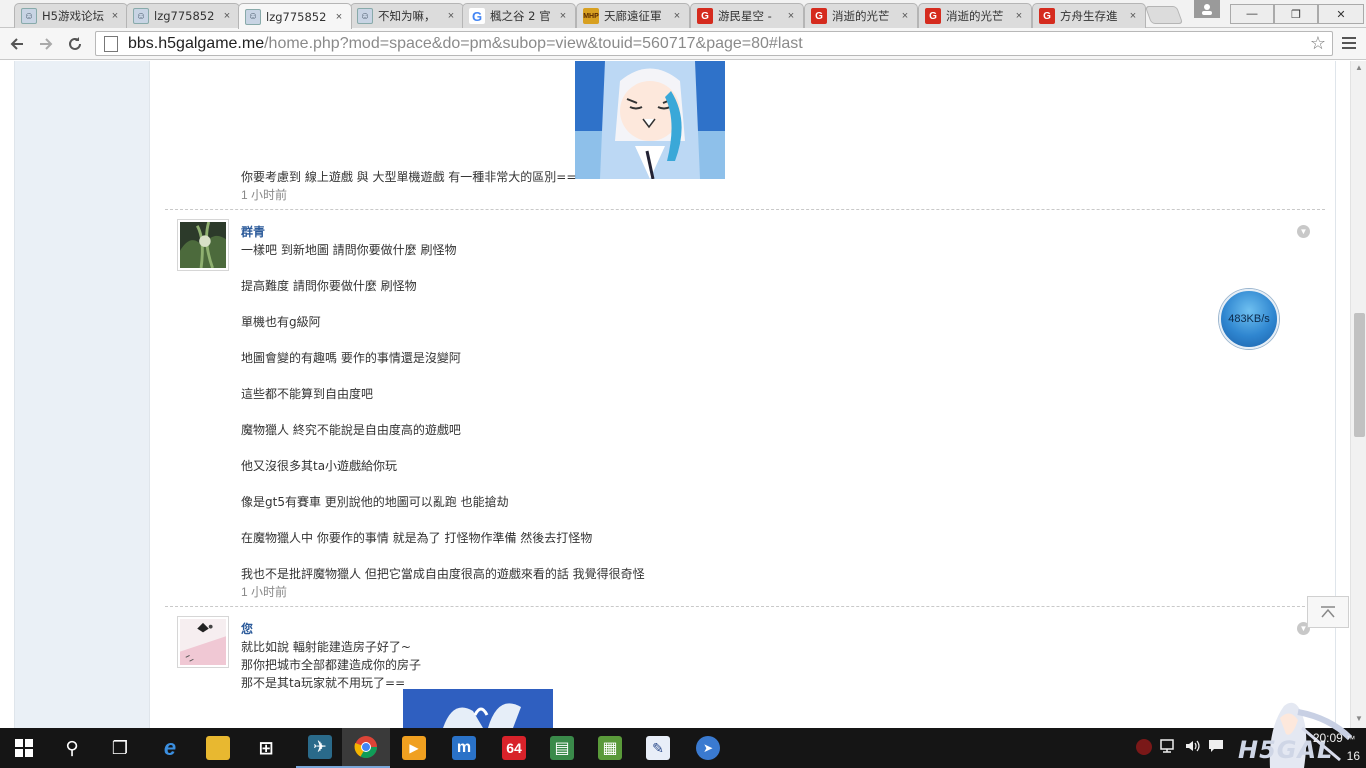 This screenshot has width=1366, height=768. I want to click on tab-title: 天廊遠征軍, so click(633, 16).